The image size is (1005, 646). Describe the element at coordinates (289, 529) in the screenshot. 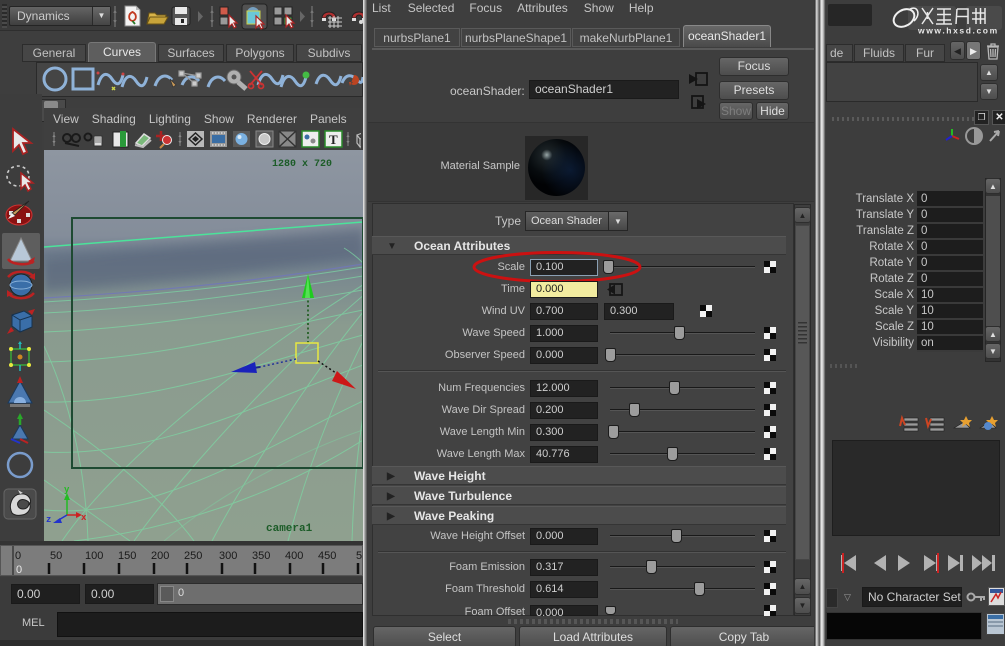

I see `svg-text: camera1` at that location.